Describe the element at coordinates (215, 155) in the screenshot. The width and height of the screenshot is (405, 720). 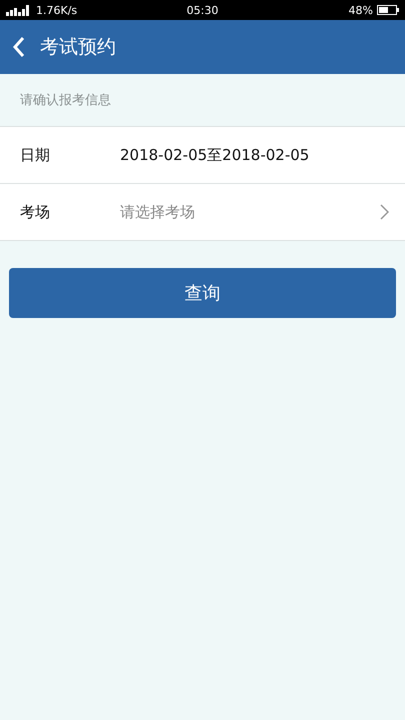
I see `date-range: 2018-02-05至2018-02-05` at that location.